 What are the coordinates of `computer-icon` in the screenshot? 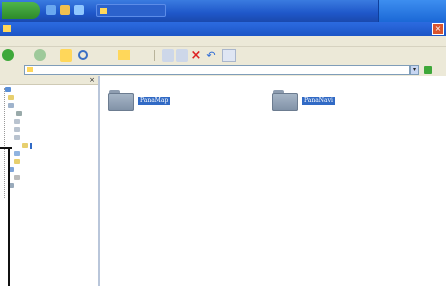 It's located at (11, 105).